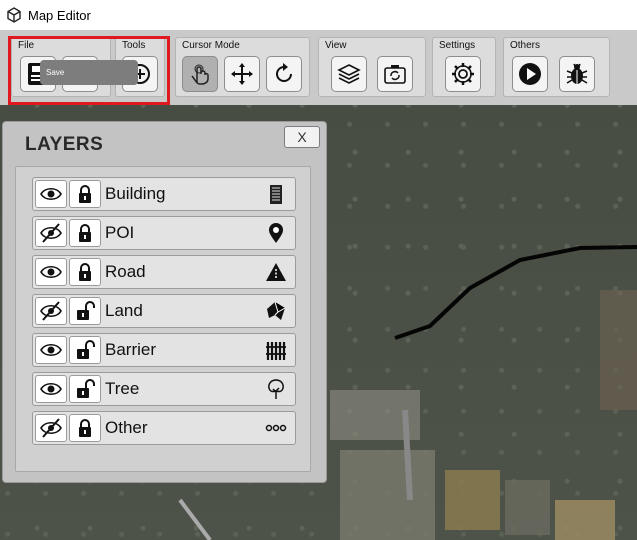 This screenshot has height=540, width=637. I want to click on layers-panel-title: LAYERS, so click(64, 144).